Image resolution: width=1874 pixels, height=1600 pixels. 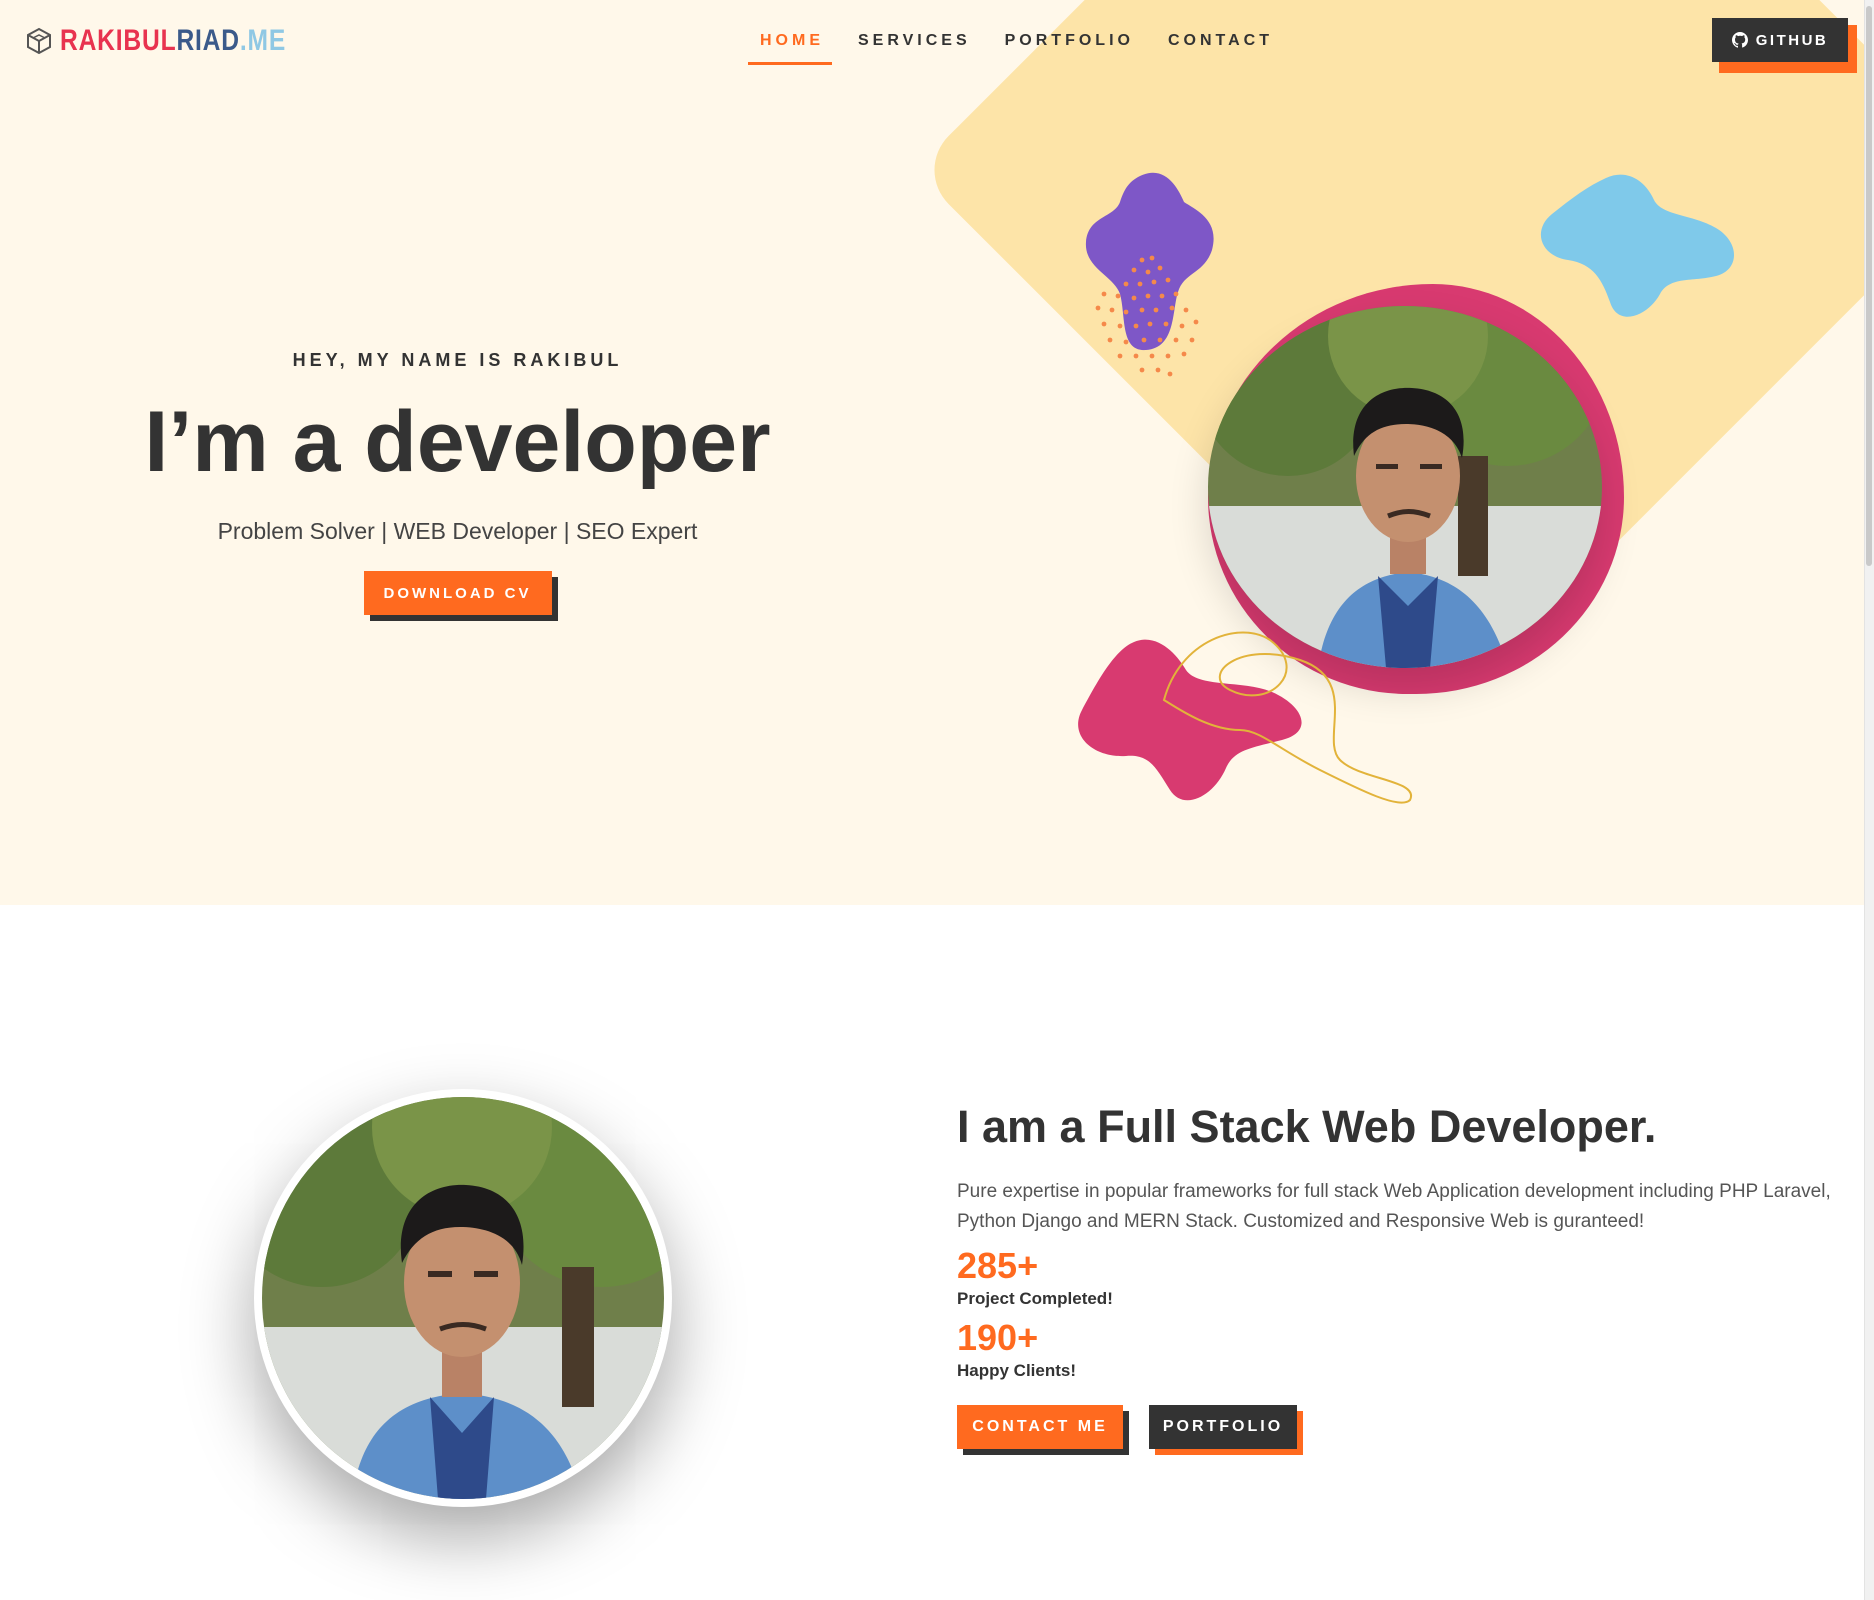 What do you see at coordinates (1067, 46) in the screenshot?
I see `nav-portfolio: PORTFOLIO` at bounding box center [1067, 46].